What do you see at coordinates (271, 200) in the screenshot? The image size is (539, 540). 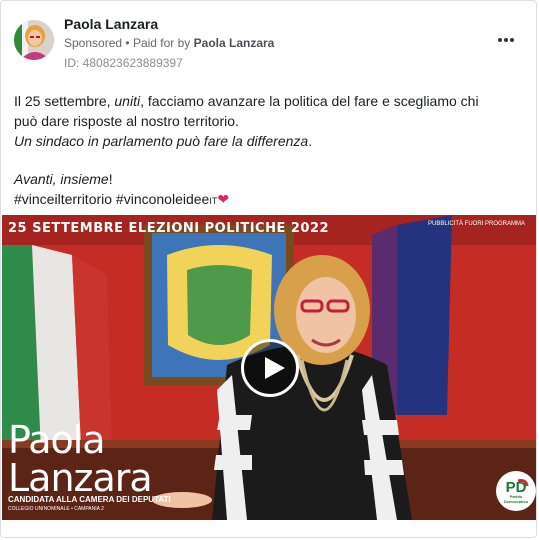 I see `hashtags-line: #vinceilterritorio #vincono​leideeIT❤` at bounding box center [271, 200].